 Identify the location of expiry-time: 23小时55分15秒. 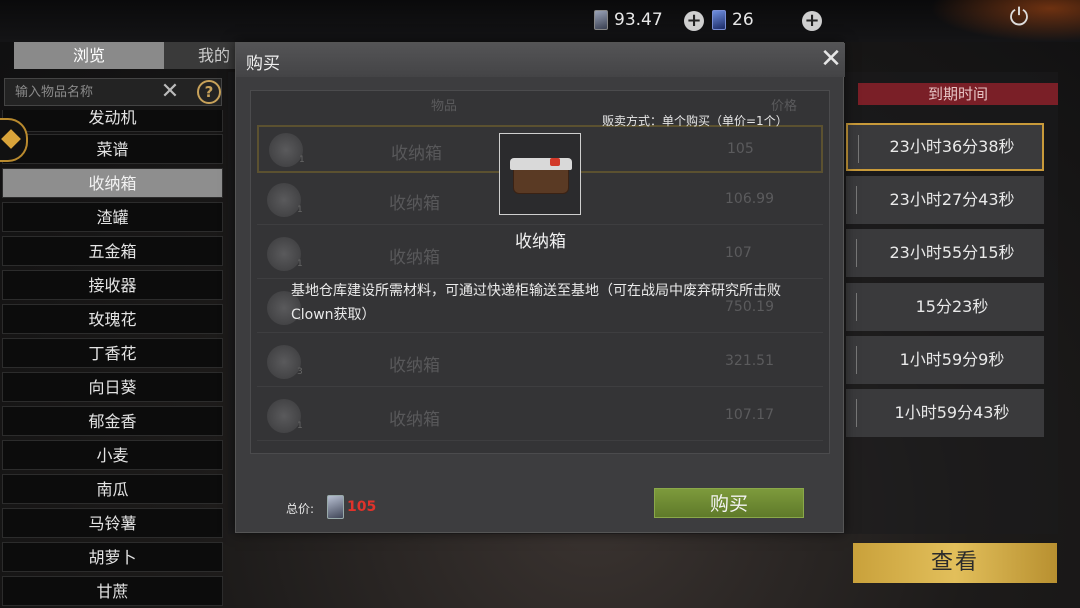
(952, 252).